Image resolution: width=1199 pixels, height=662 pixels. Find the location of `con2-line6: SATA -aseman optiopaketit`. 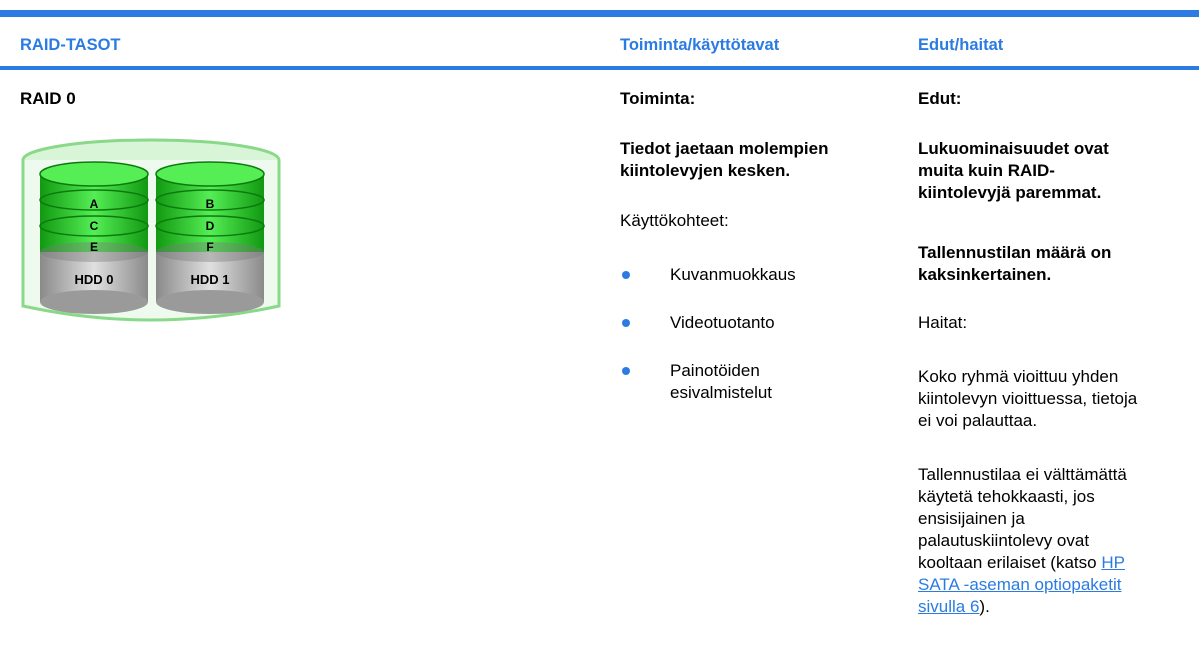

con2-line6: SATA -aseman optiopaketit is located at coordinates (1019, 585).